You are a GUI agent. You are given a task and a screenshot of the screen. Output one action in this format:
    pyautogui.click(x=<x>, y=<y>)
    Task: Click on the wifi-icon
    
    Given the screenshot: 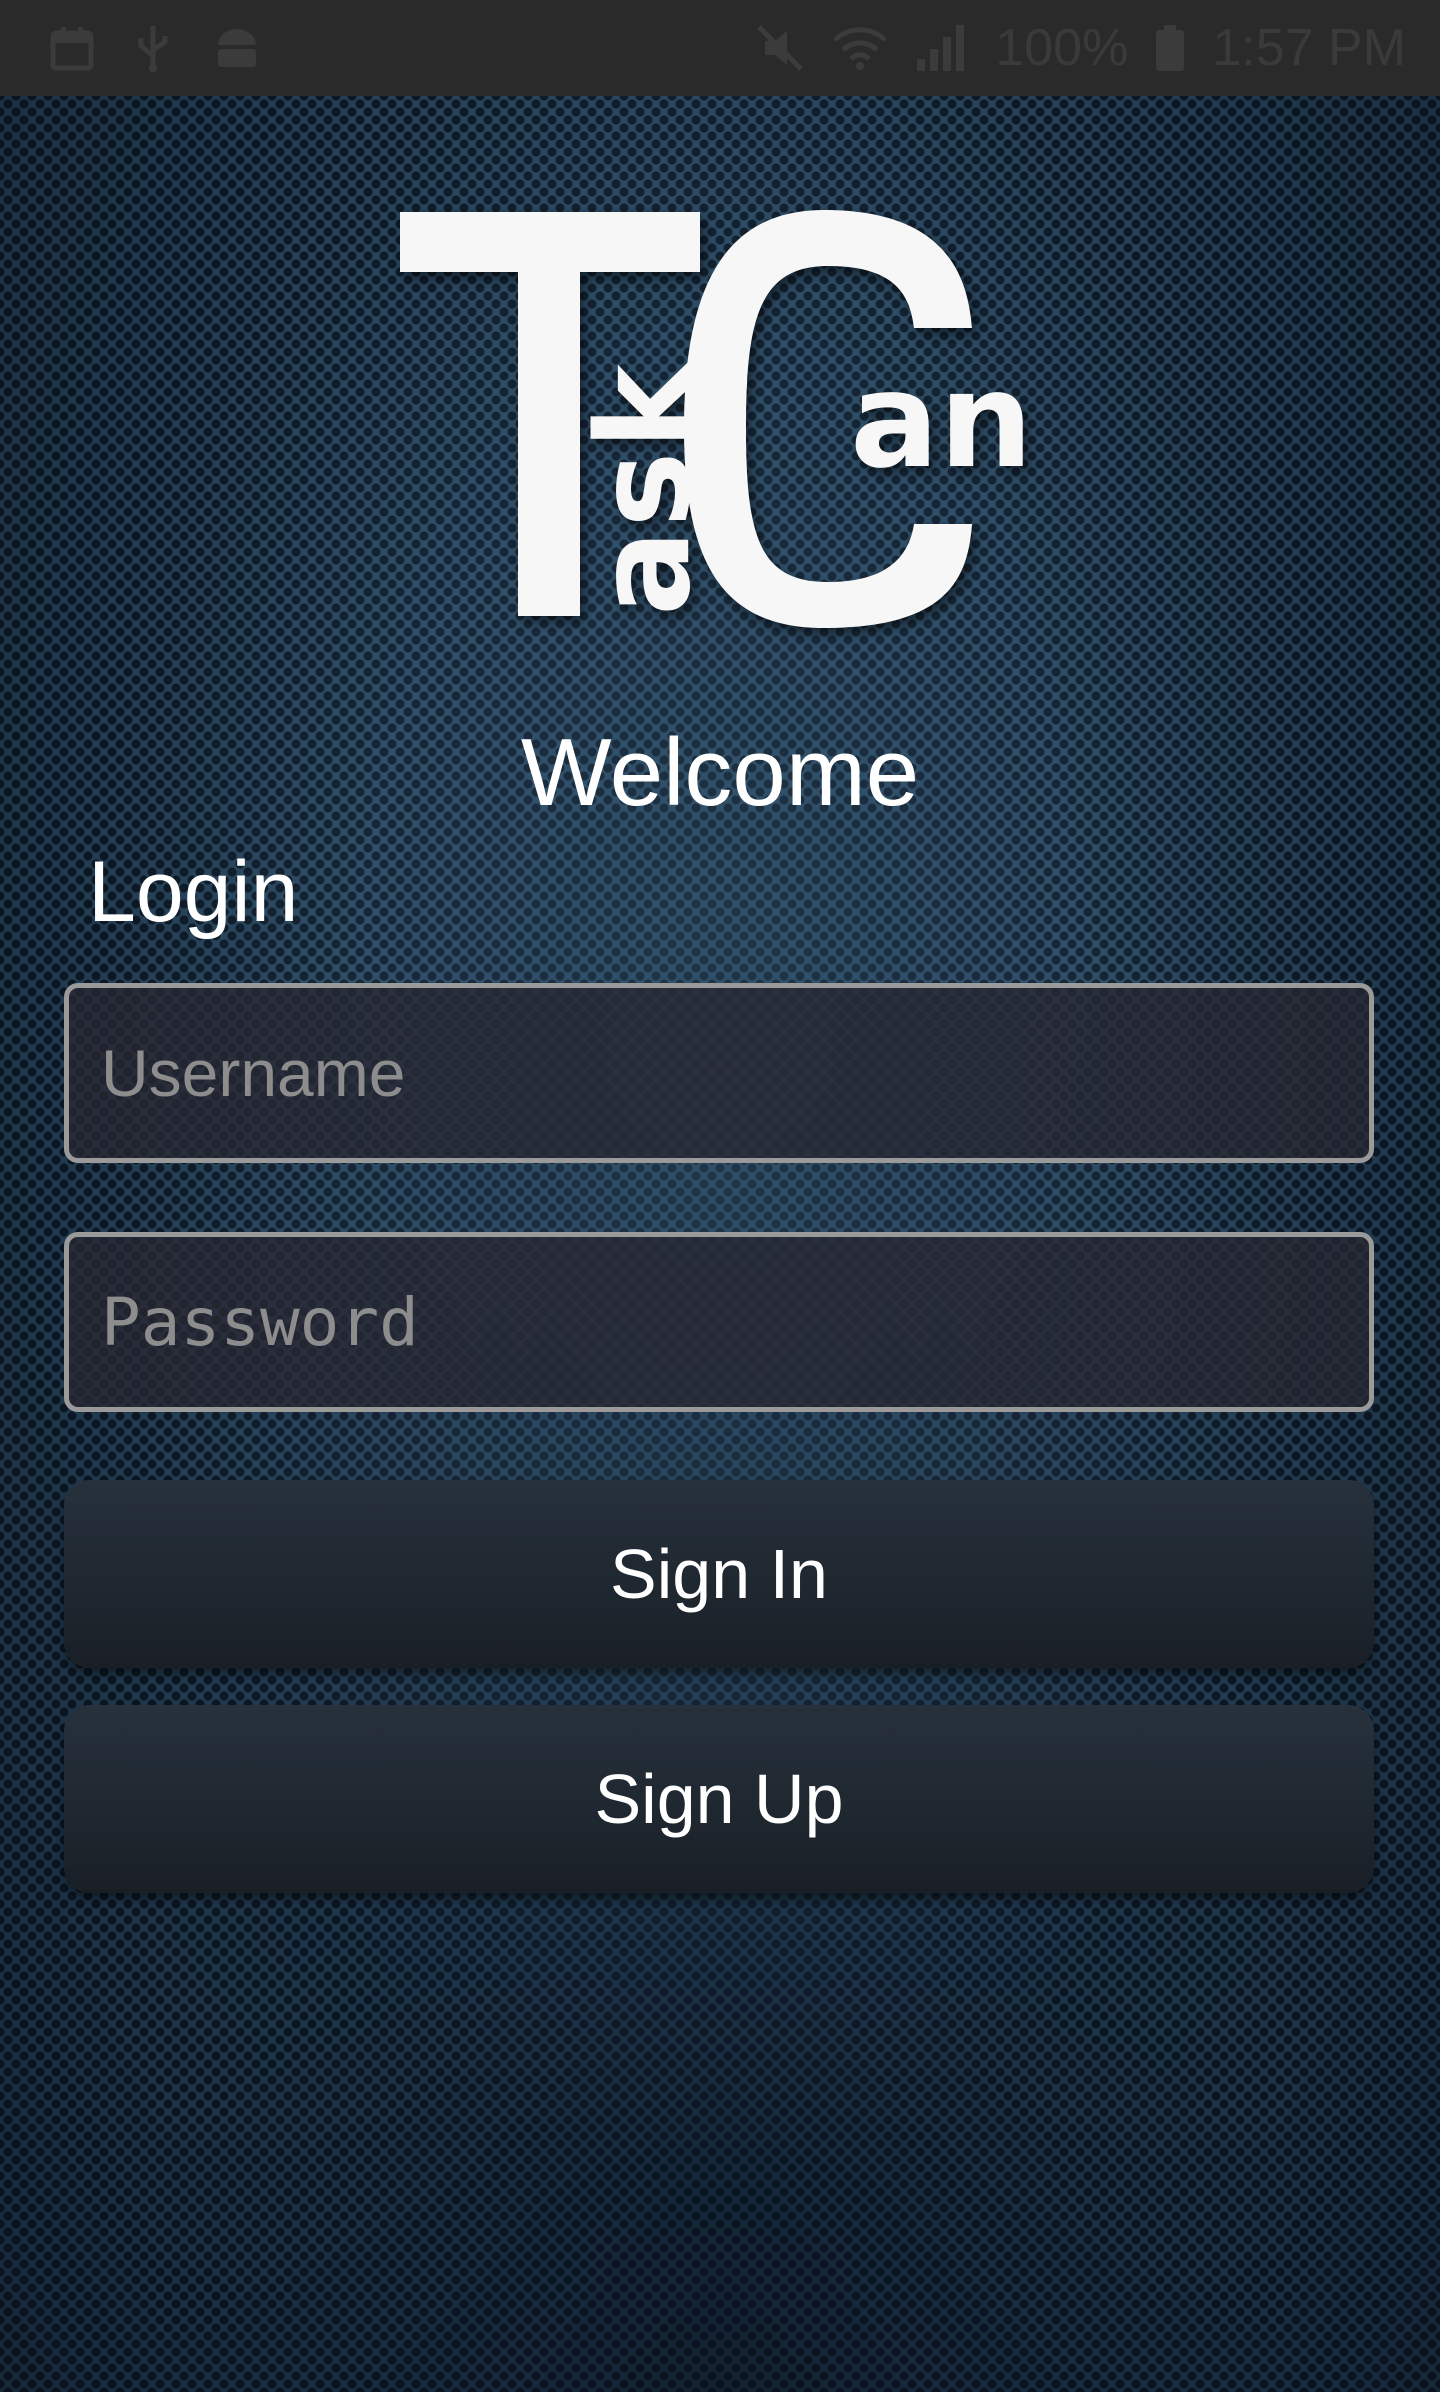 What is the action you would take?
    pyautogui.click(x=860, y=48)
    